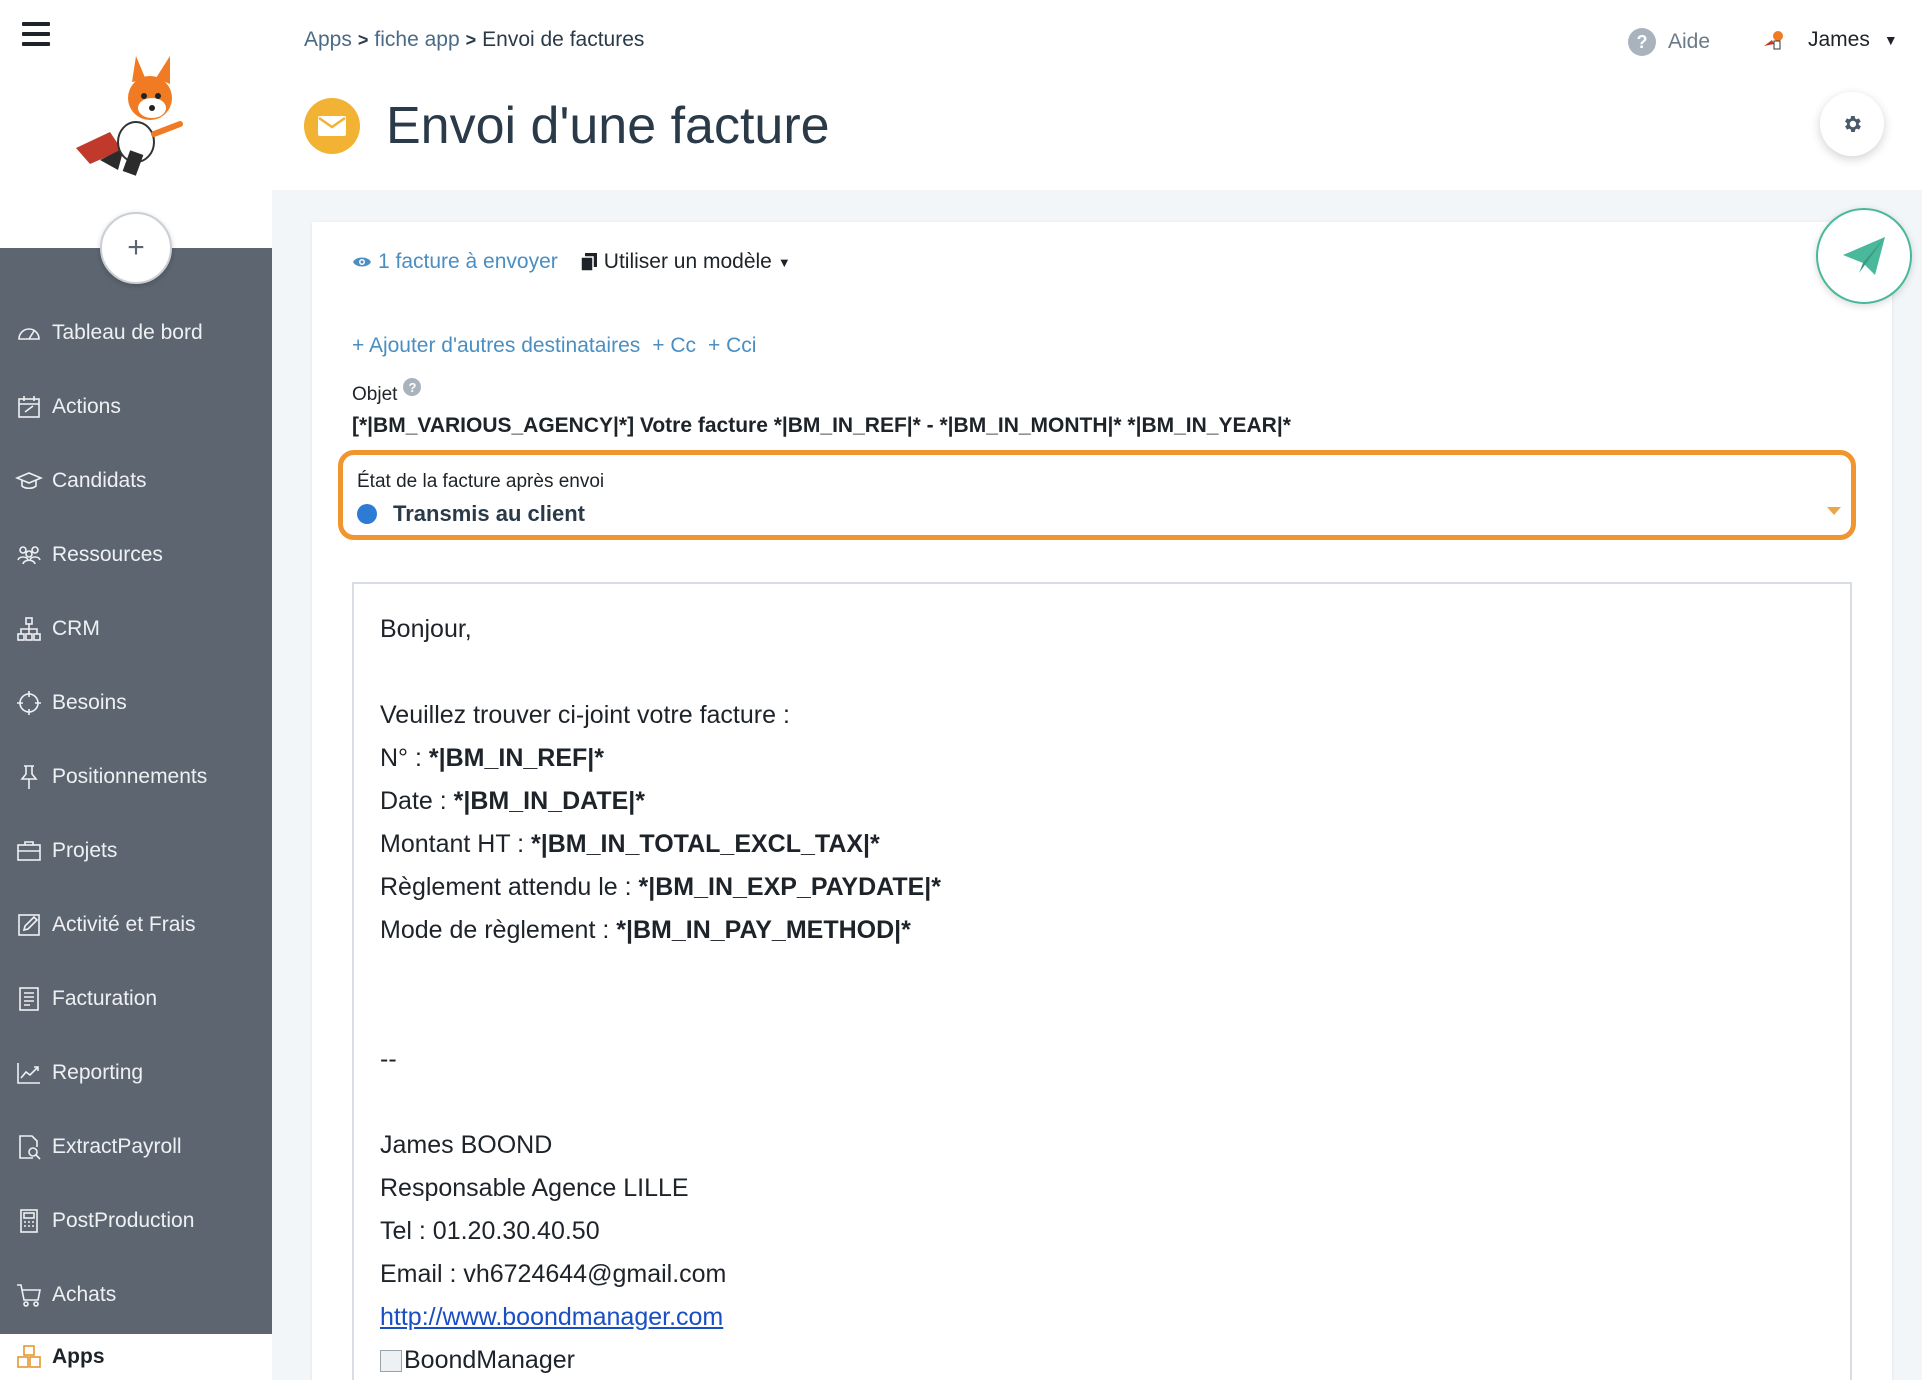 The image size is (1922, 1380). I want to click on invoice-state-select: Transmis au client, so click(1099, 514).